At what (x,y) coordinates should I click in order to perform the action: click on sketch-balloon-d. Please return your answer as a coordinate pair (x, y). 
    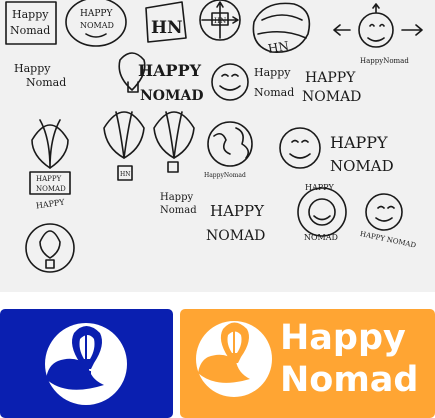
    Looking at the image, I should click on (174, 135).